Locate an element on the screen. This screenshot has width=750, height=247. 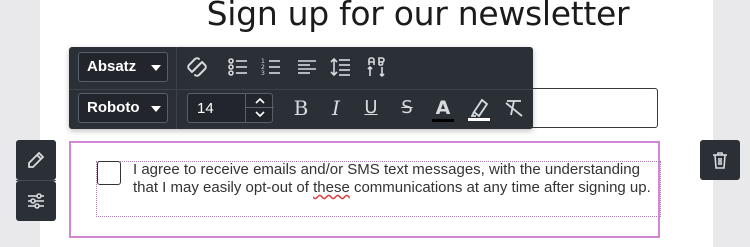
misspelled-word: these is located at coordinates (331, 187).